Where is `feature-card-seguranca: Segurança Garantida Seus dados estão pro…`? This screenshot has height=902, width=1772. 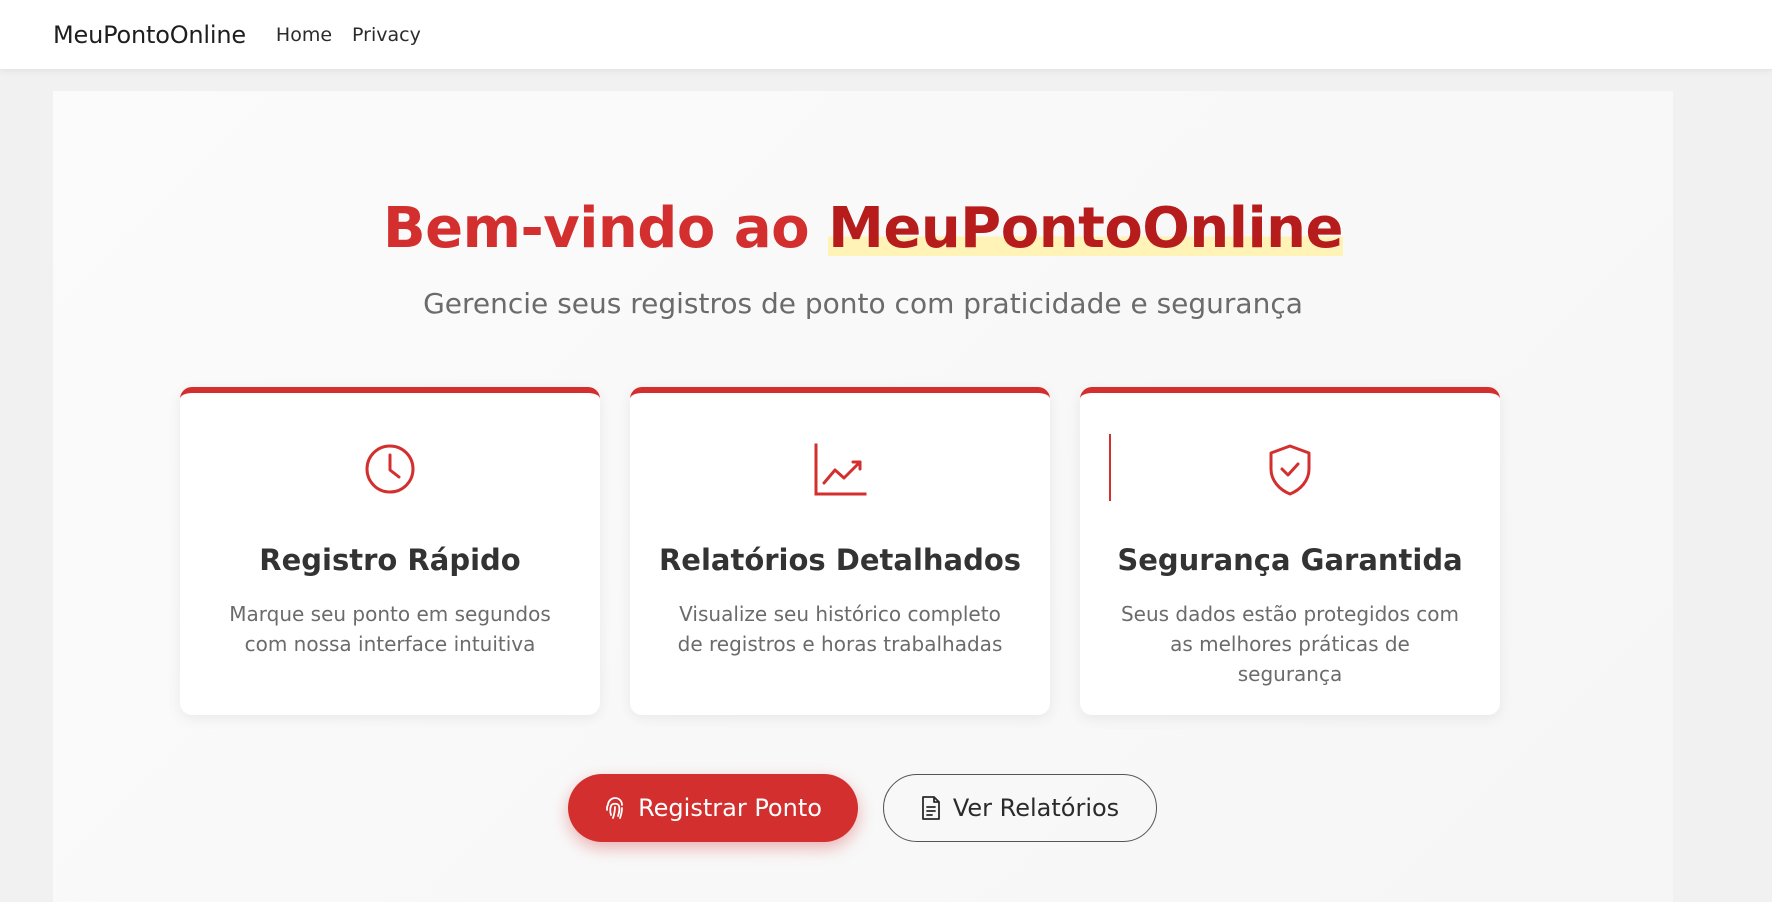 feature-card-seguranca: Segurança Garantida Seus dados estão pro… is located at coordinates (1290, 551).